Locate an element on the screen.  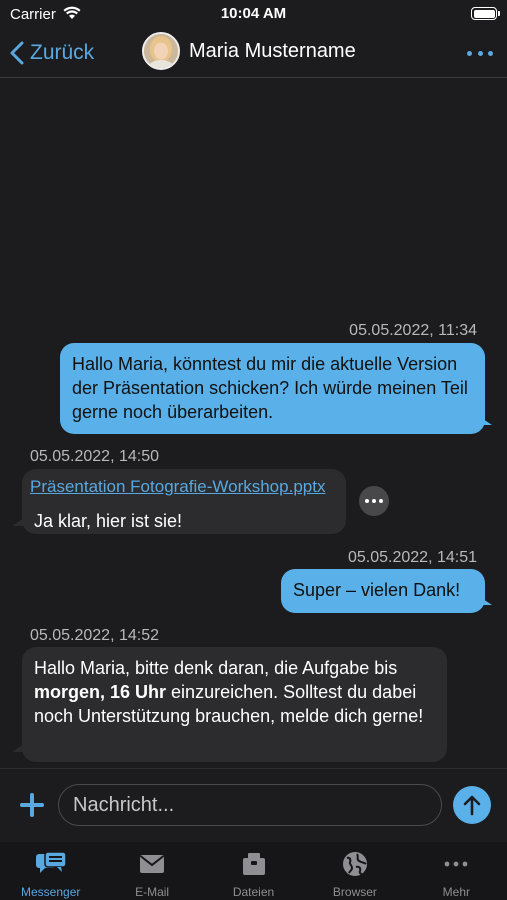
files-icon is located at coordinates (254, 864).